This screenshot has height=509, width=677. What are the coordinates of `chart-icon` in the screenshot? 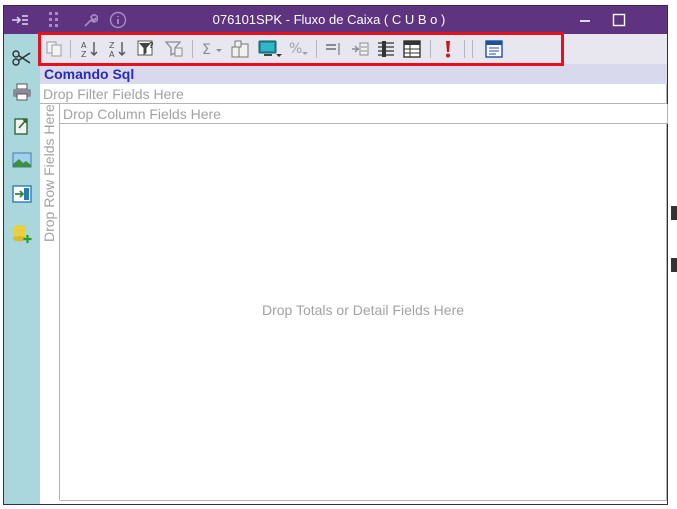 It's located at (270, 49).